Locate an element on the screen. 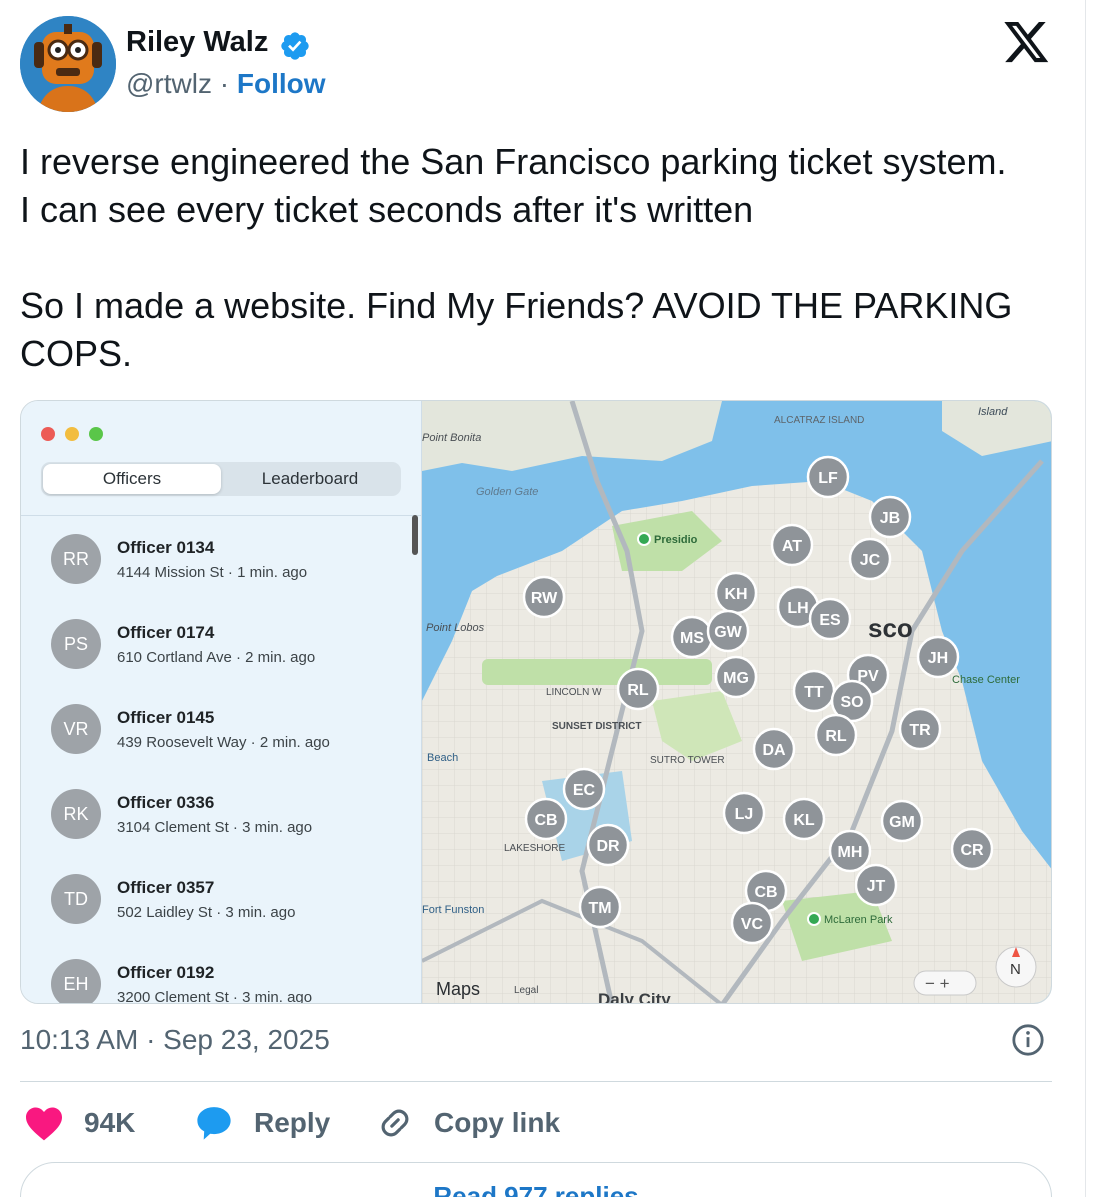 This screenshot has height=1197, width=1096. zoom-window-dot is located at coordinates (96, 434).